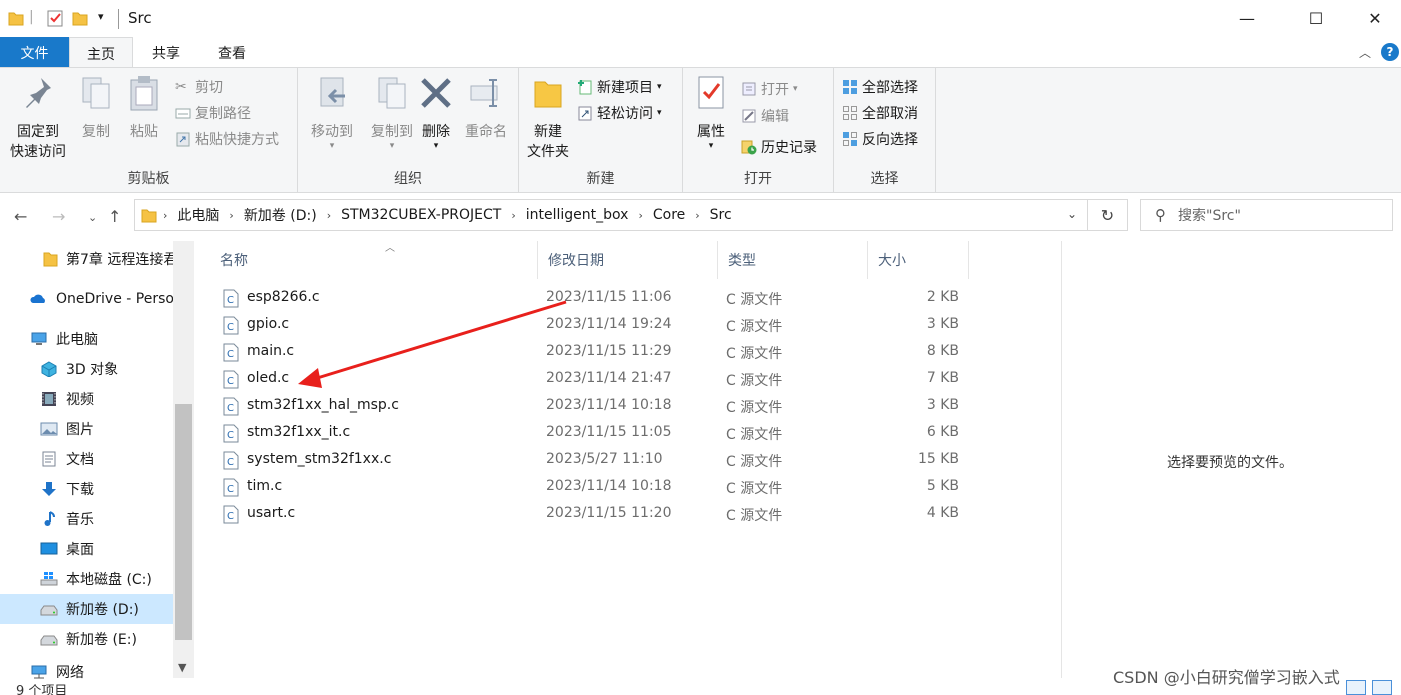  What do you see at coordinates (86, 639) in the screenshot?
I see `nav-item-volume-e: 新加卷 (E:)` at bounding box center [86, 639].